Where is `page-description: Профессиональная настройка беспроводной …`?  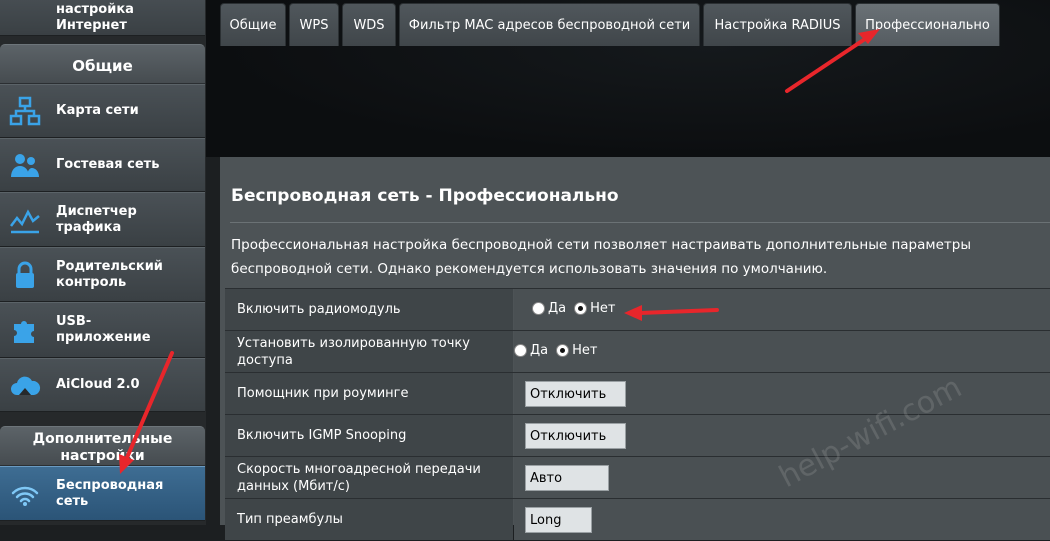 page-description: Профессиональная настройка беспроводной … is located at coordinates (601, 257).